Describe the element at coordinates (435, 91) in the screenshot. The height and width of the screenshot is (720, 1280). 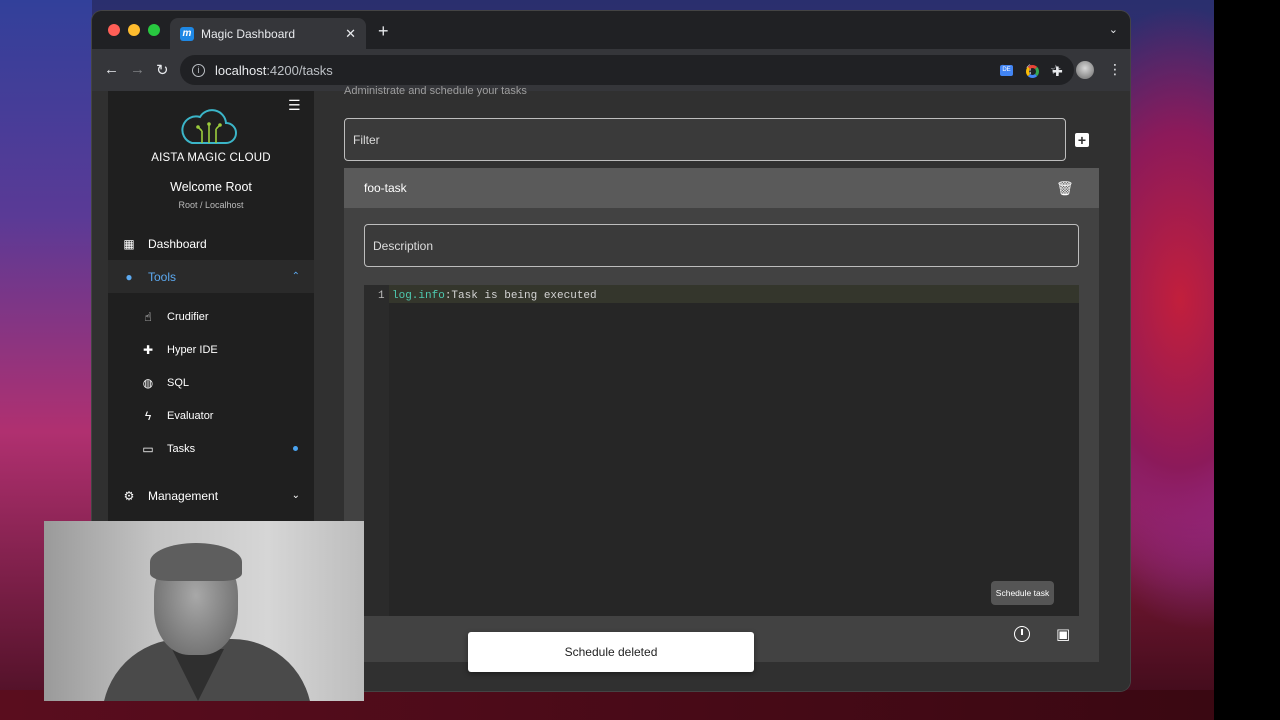
I see `page-subtitle: Administrate and schedule your tasks` at that location.